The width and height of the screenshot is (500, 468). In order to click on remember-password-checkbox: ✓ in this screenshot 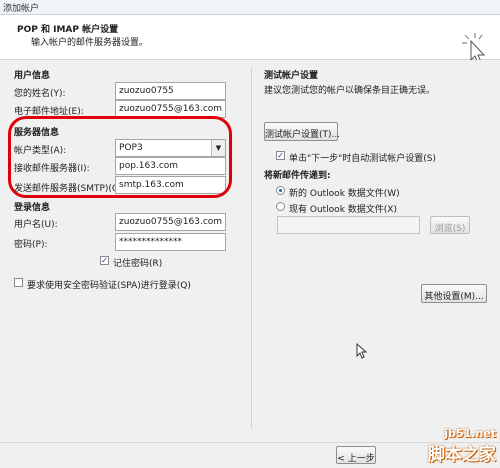, I will do `click(104, 260)`.